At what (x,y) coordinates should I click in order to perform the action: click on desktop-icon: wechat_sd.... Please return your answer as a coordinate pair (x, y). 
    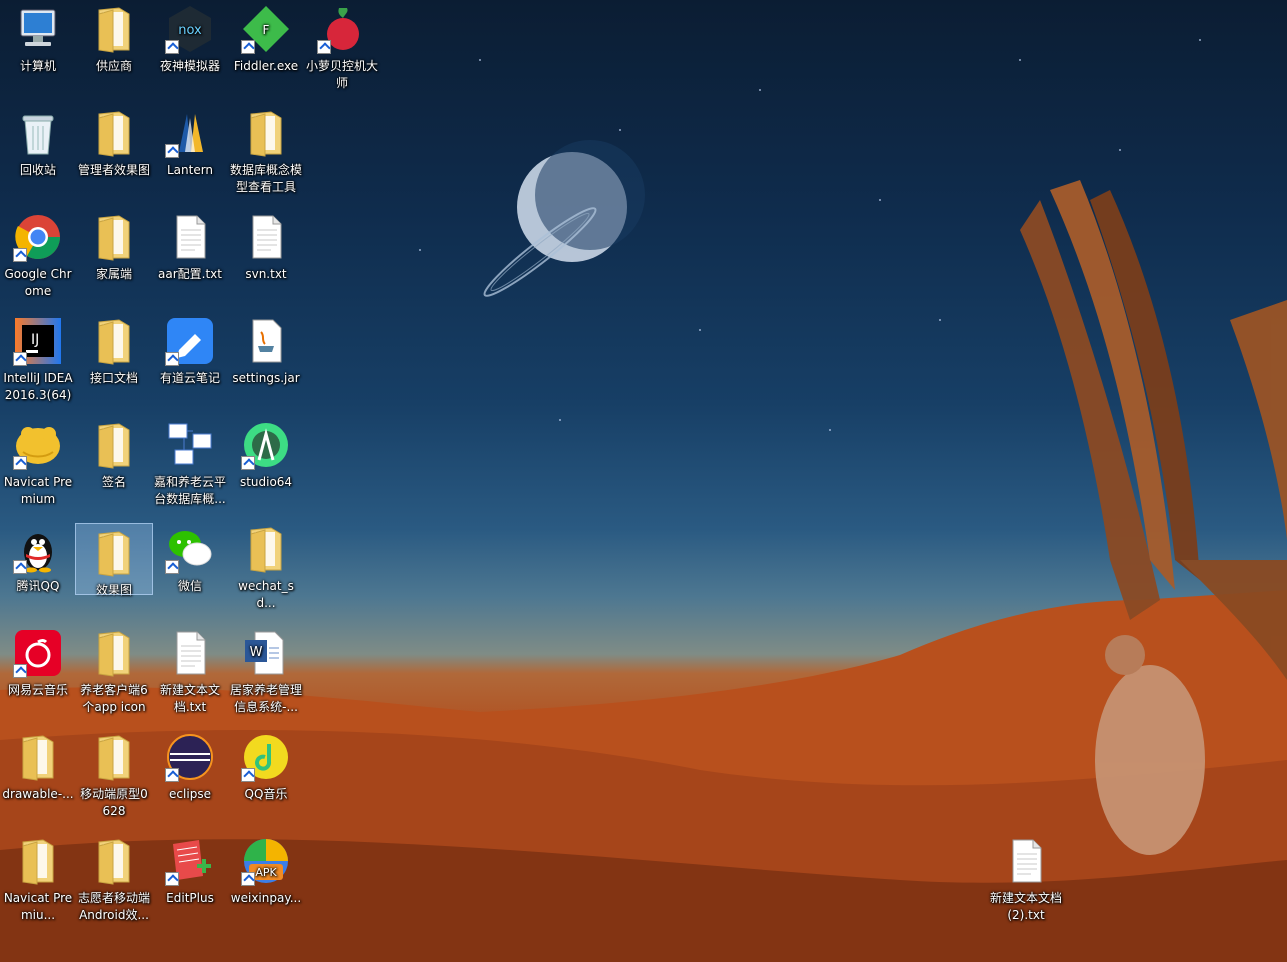
    Looking at the image, I should click on (266, 566).